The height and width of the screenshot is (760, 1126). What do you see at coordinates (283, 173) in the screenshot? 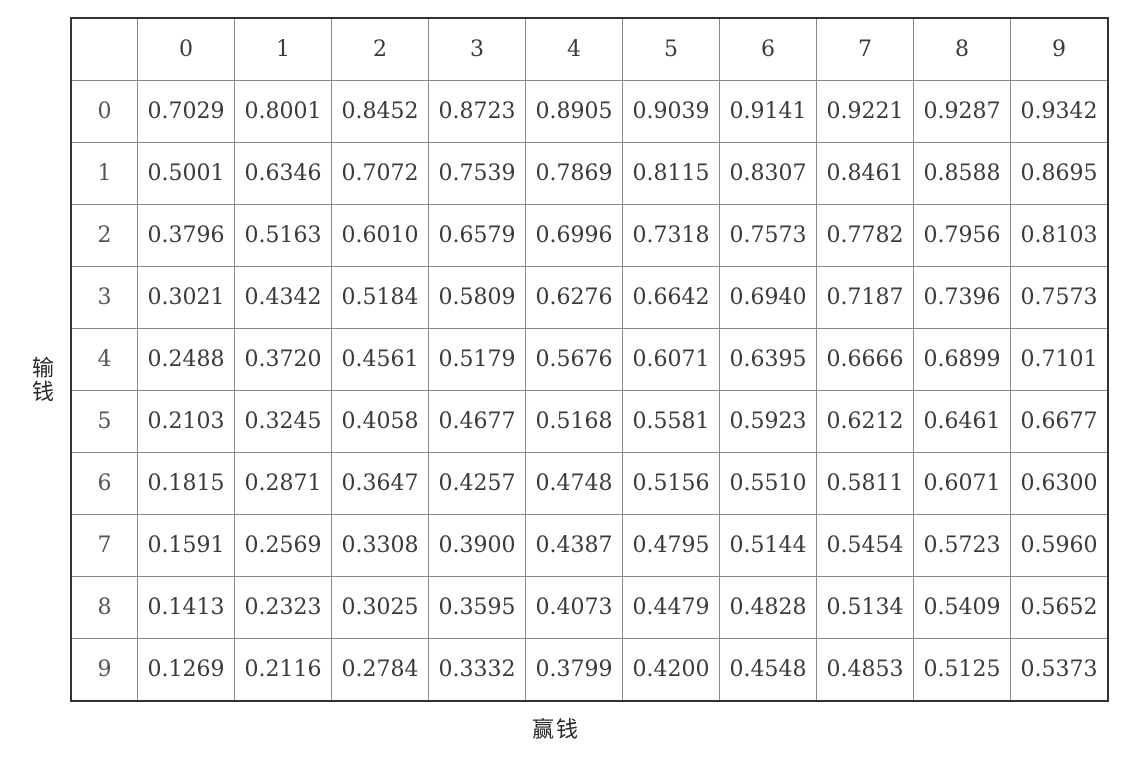
I see `table-cell: 0.6346` at bounding box center [283, 173].